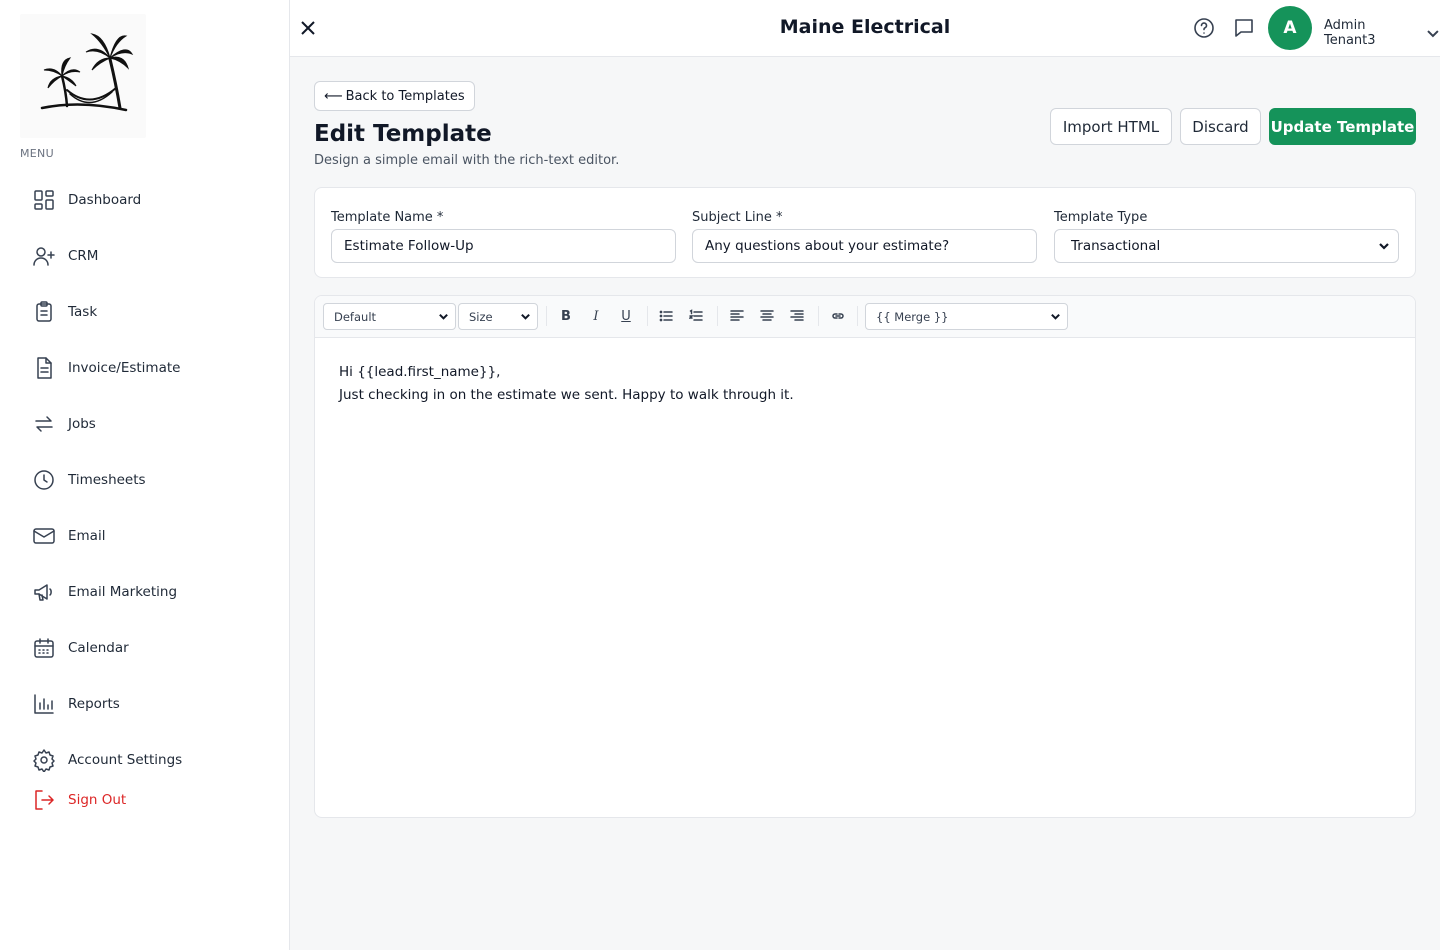 The height and width of the screenshot is (950, 1440). I want to click on back-label: Back to Templates, so click(405, 96).